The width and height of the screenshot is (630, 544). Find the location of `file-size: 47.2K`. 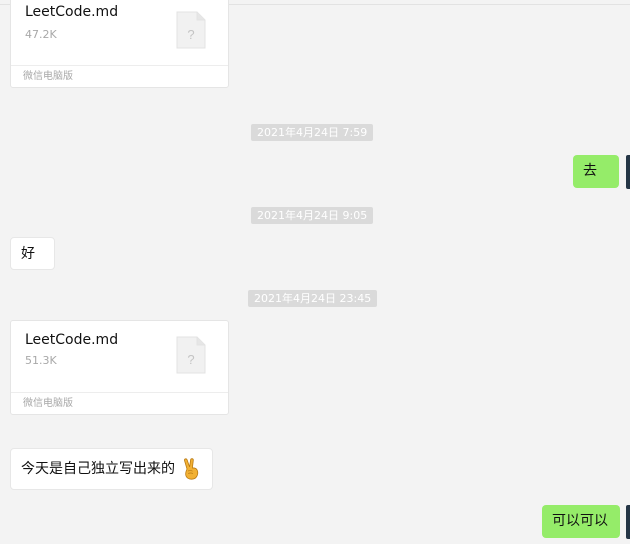

file-size: 47.2K is located at coordinates (41, 34).